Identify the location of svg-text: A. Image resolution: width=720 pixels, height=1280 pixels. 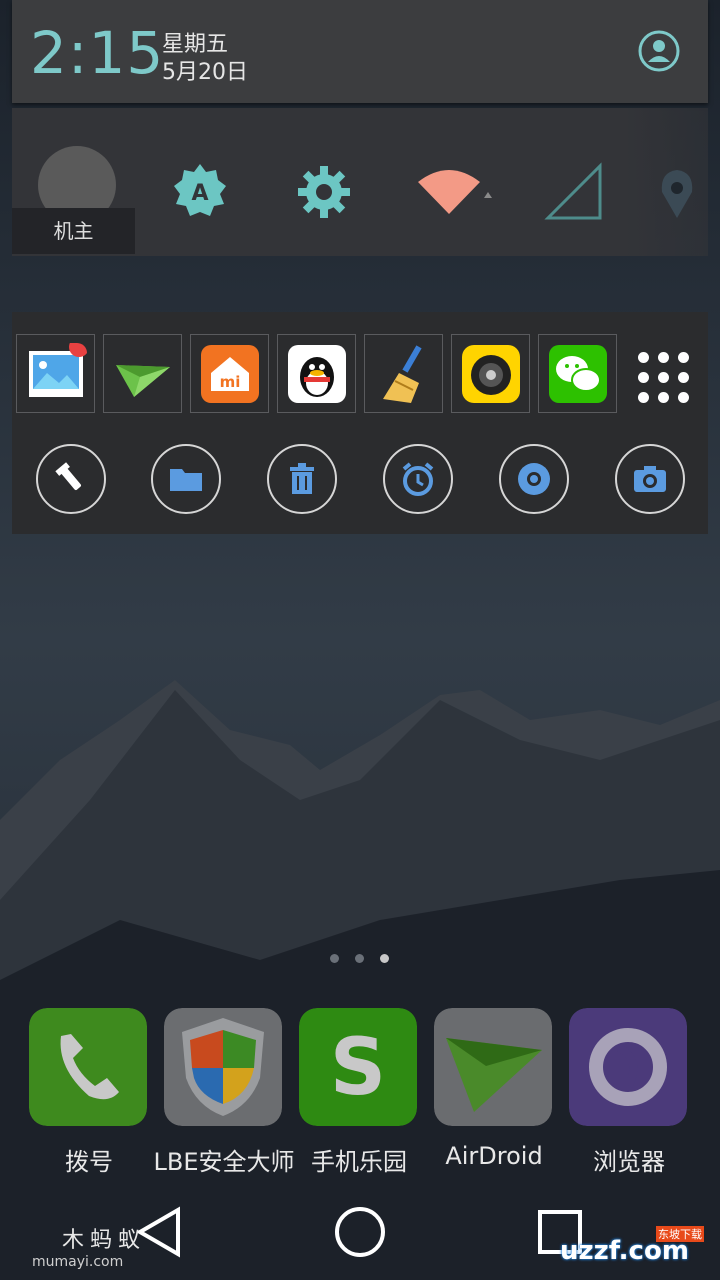
(199, 193).